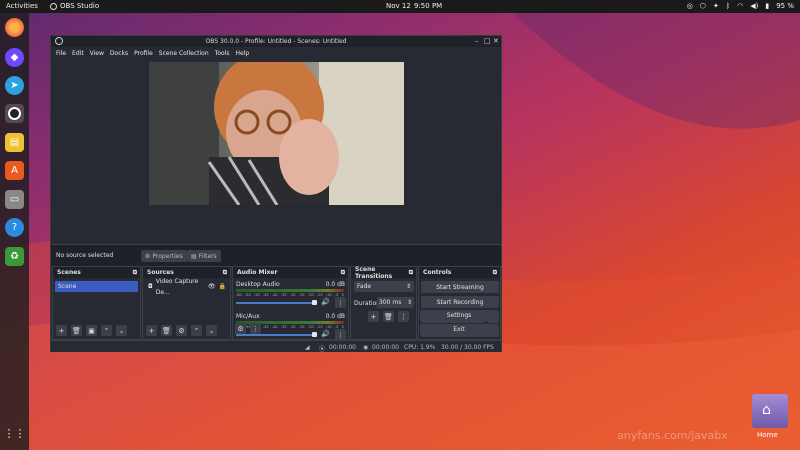 This screenshot has width=800, height=450. What do you see at coordinates (14, 57) in the screenshot?
I see `proton-icon: ◆` at bounding box center [14, 57].